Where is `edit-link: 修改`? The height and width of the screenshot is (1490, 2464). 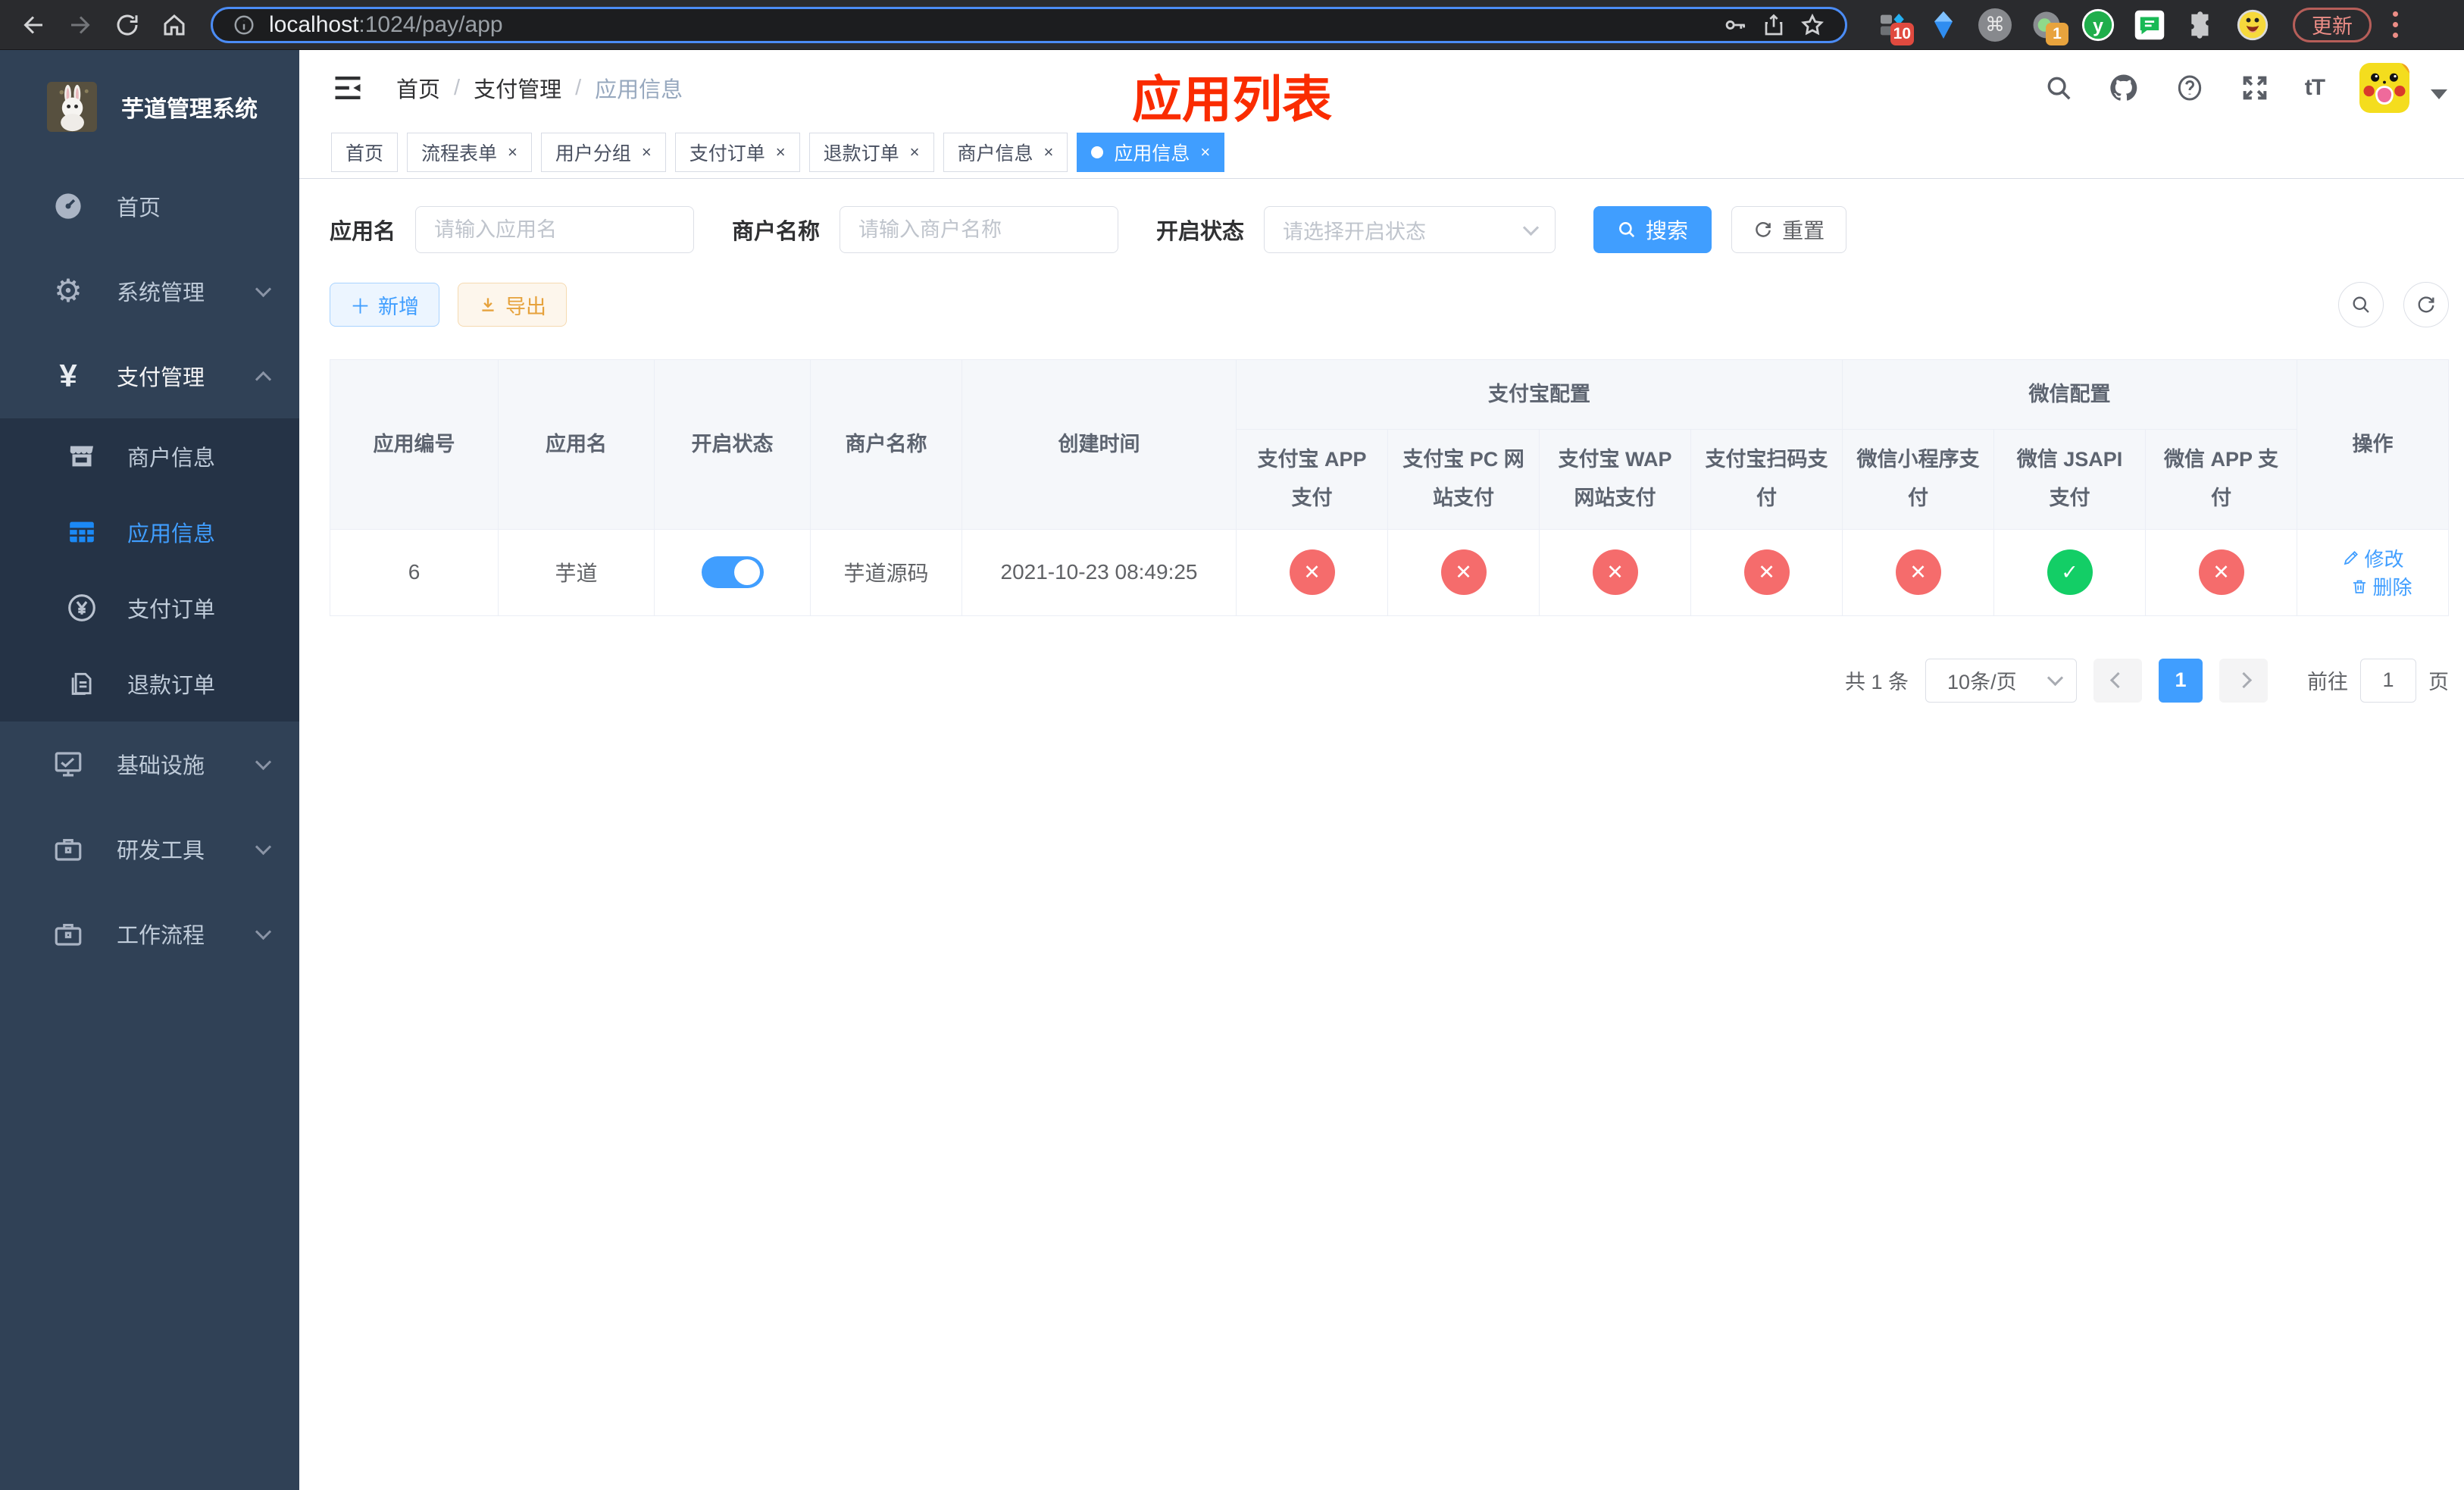 edit-link: 修改 is located at coordinates (2373, 558).